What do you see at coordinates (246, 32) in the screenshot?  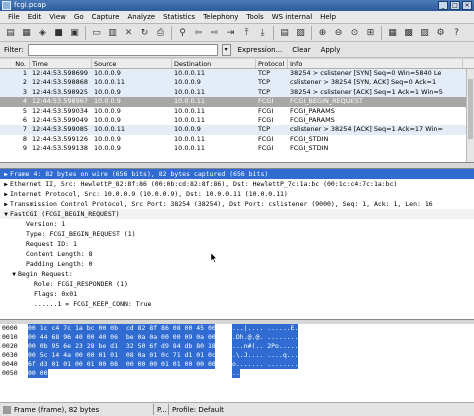 I see `go-first-icon: ⤒` at bounding box center [246, 32].